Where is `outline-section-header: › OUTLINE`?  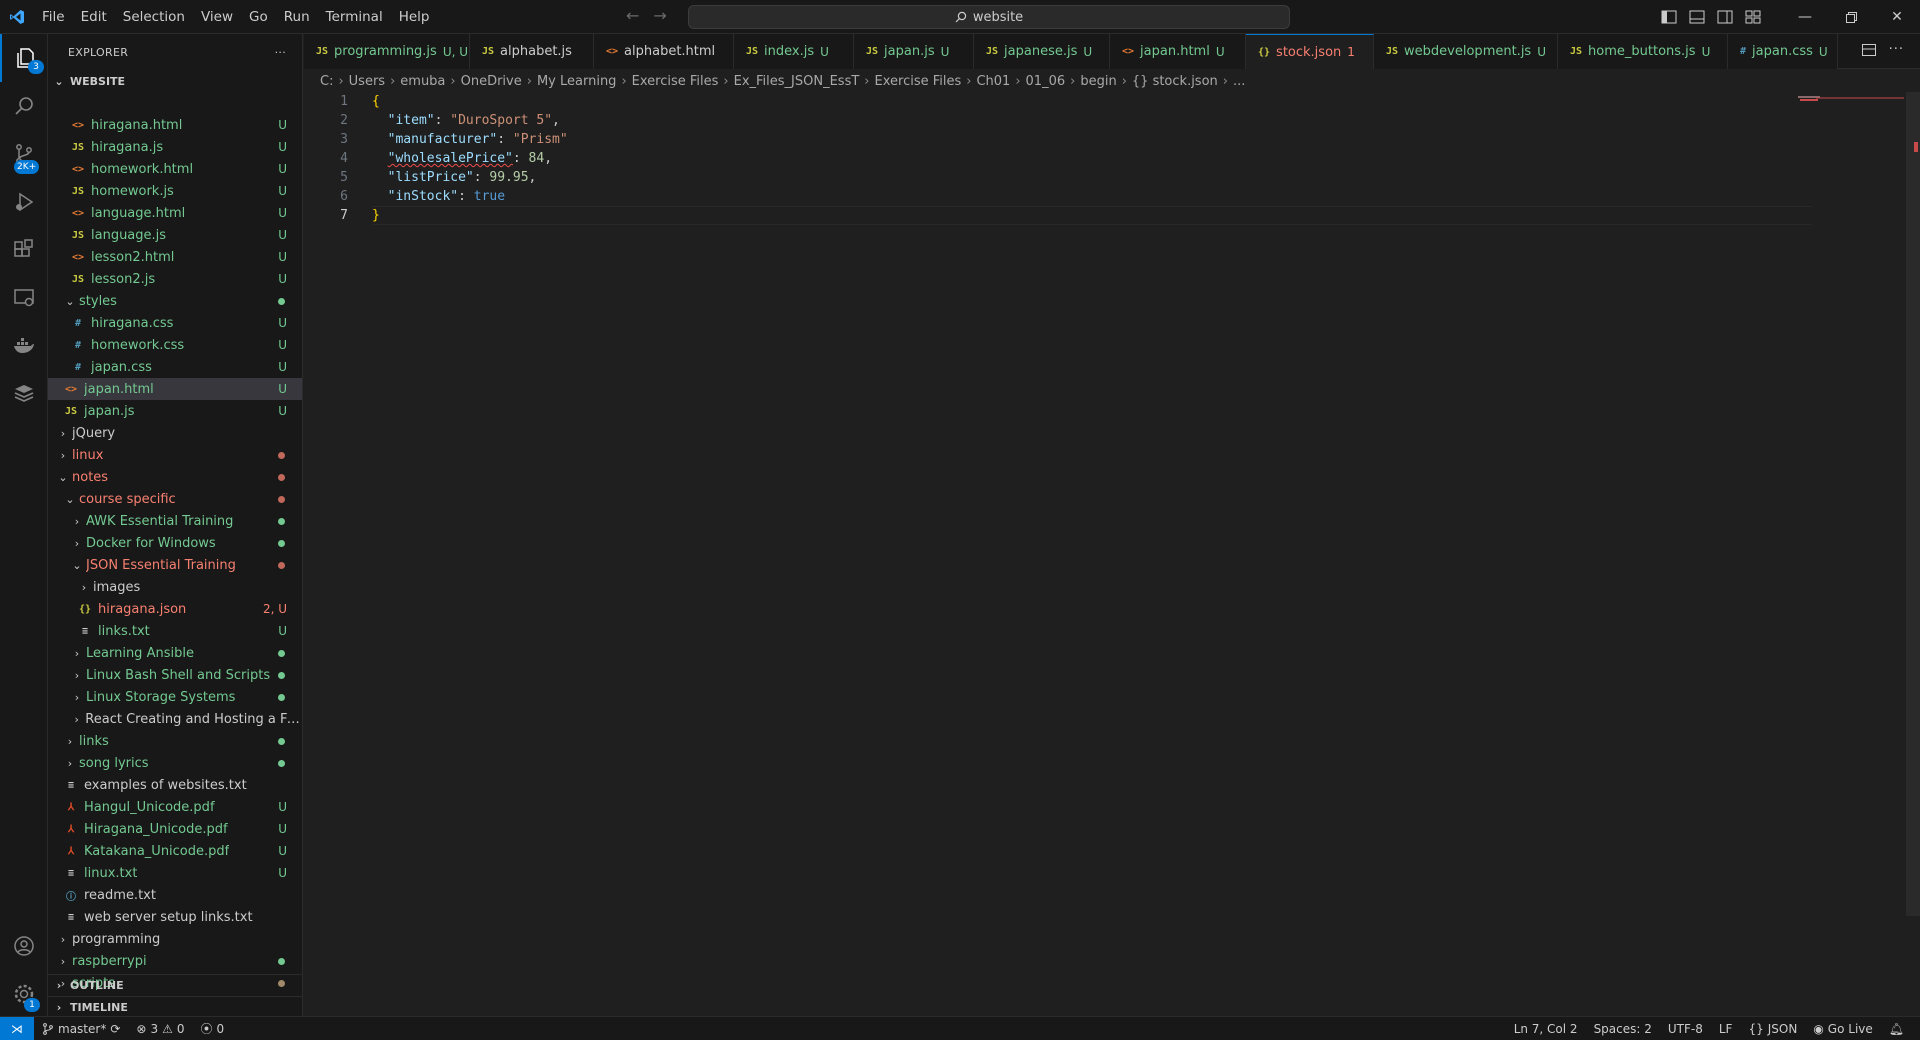
outline-section-header: › OUTLINE is located at coordinates (175, 985).